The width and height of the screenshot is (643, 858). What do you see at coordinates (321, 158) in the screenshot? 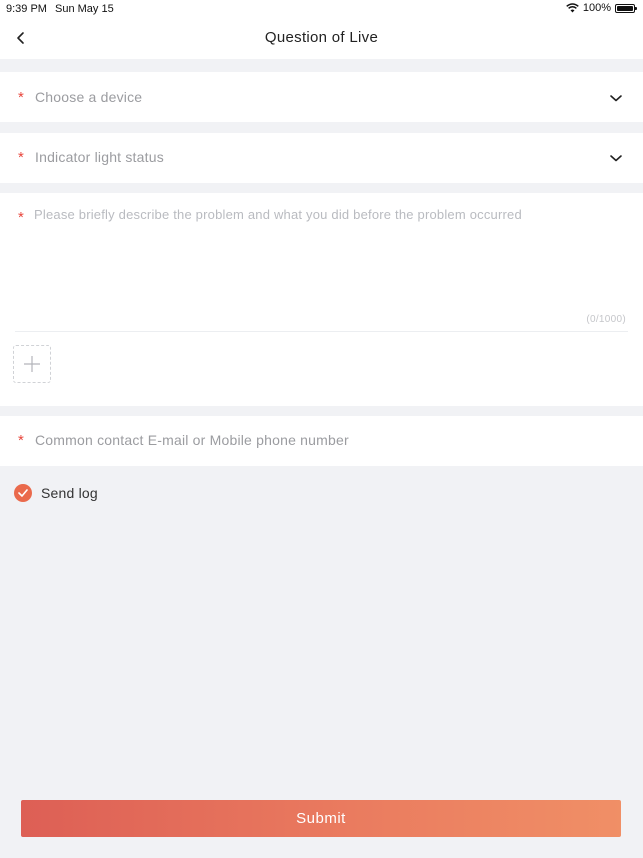
I see `indicator-status-select: * Indicator light status` at bounding box center [321, 158].